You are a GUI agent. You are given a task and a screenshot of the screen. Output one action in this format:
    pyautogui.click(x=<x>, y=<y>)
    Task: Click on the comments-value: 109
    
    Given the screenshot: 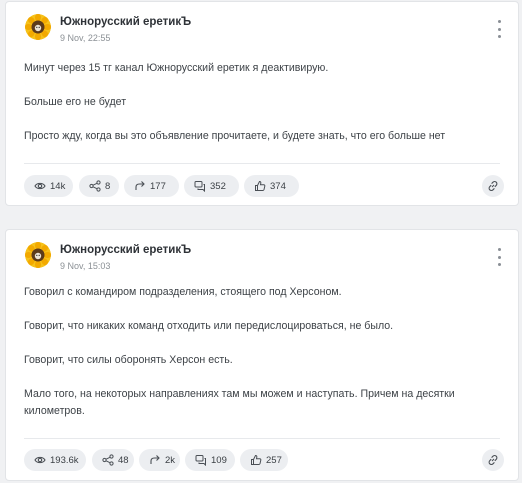 What is the action you would take?
    pyautogui.click(x=219, y=460)
    